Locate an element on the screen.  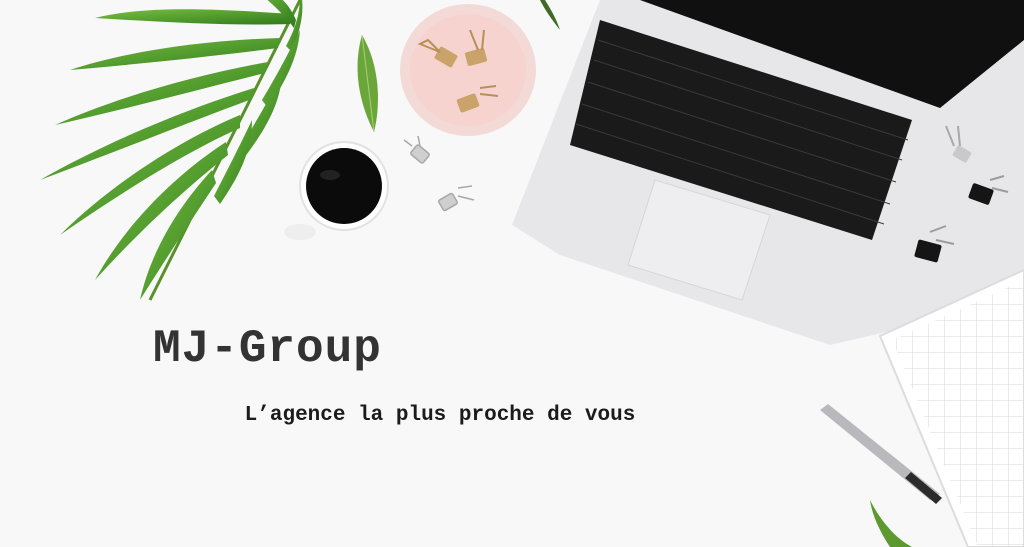
binder-clip-icon is located at coordinates (439, 173).